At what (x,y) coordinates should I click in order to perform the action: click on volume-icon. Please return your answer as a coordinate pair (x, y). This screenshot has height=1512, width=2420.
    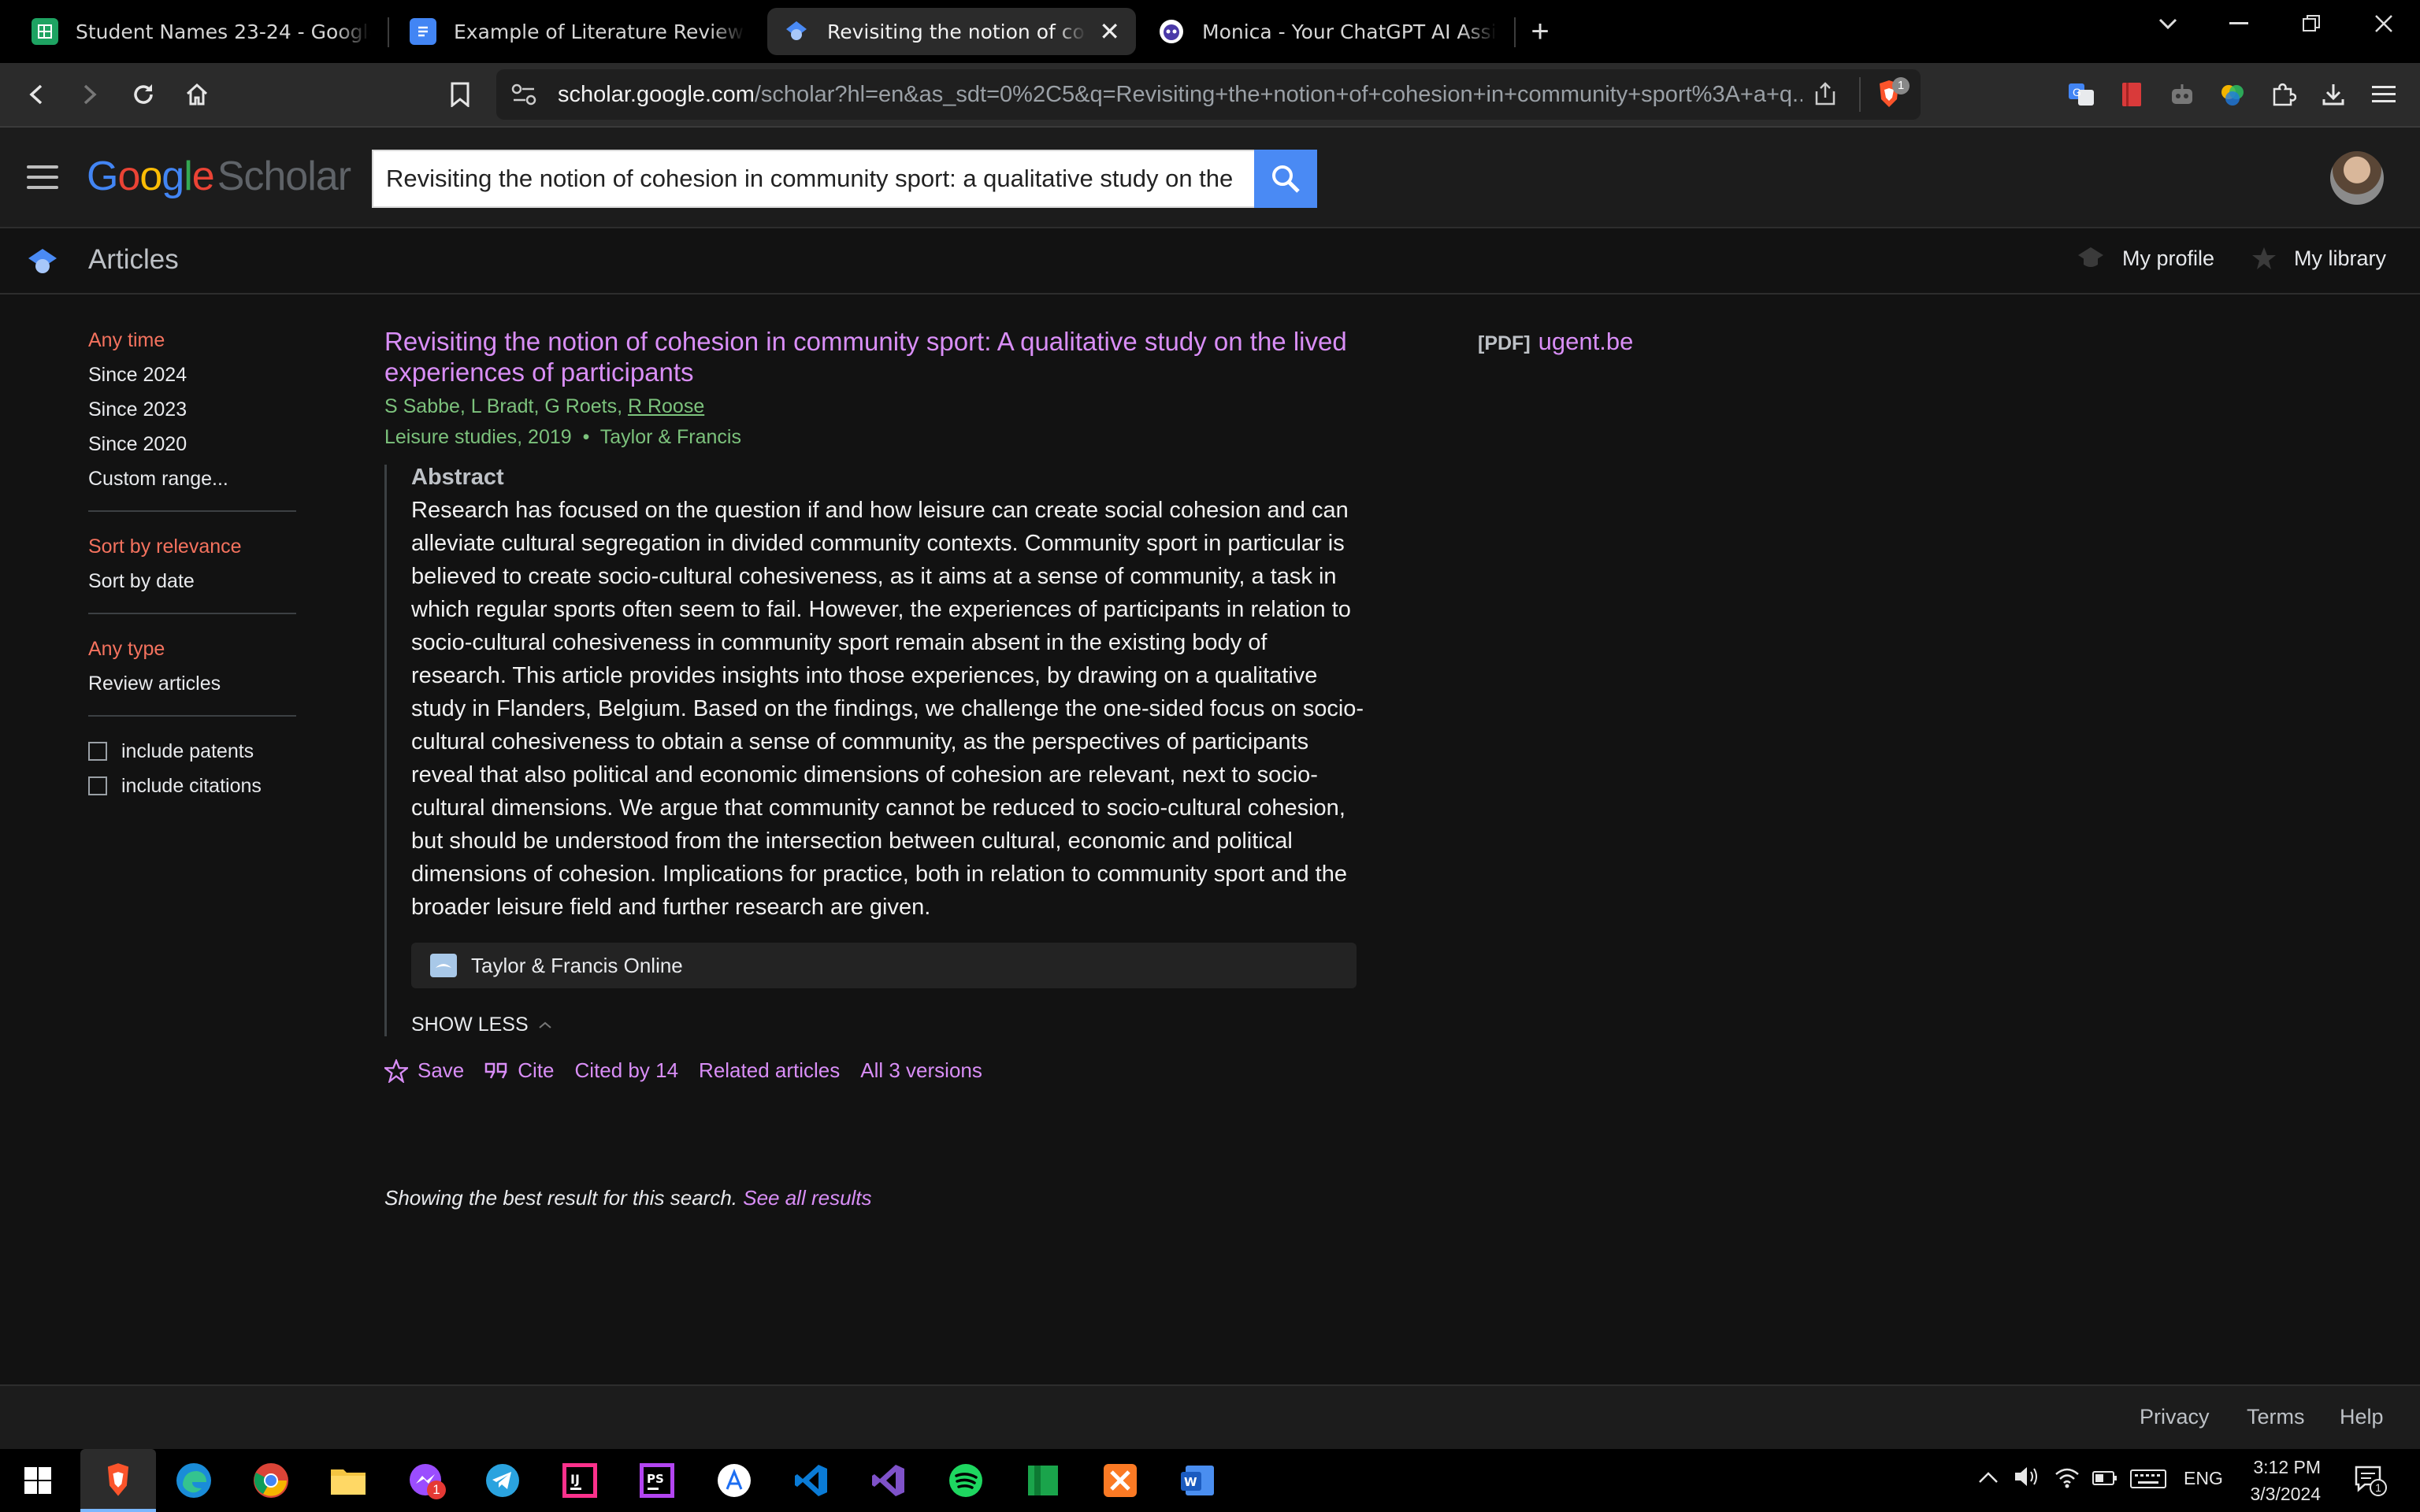
    Looking at the image, I should click on (2027, 1479).